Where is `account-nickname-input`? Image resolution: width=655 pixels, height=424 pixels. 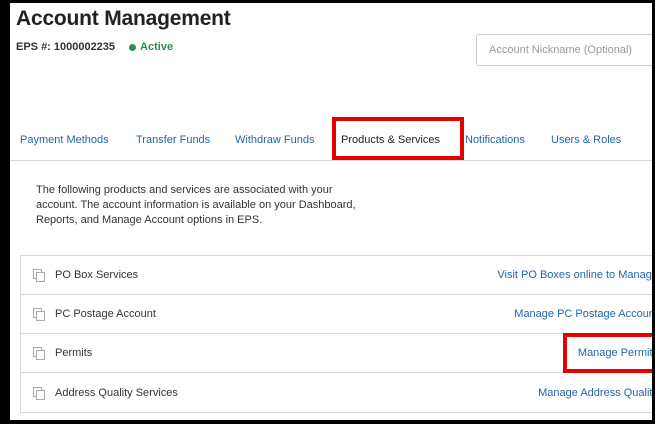
account-nickname-input is located at coordinates (564, 50).